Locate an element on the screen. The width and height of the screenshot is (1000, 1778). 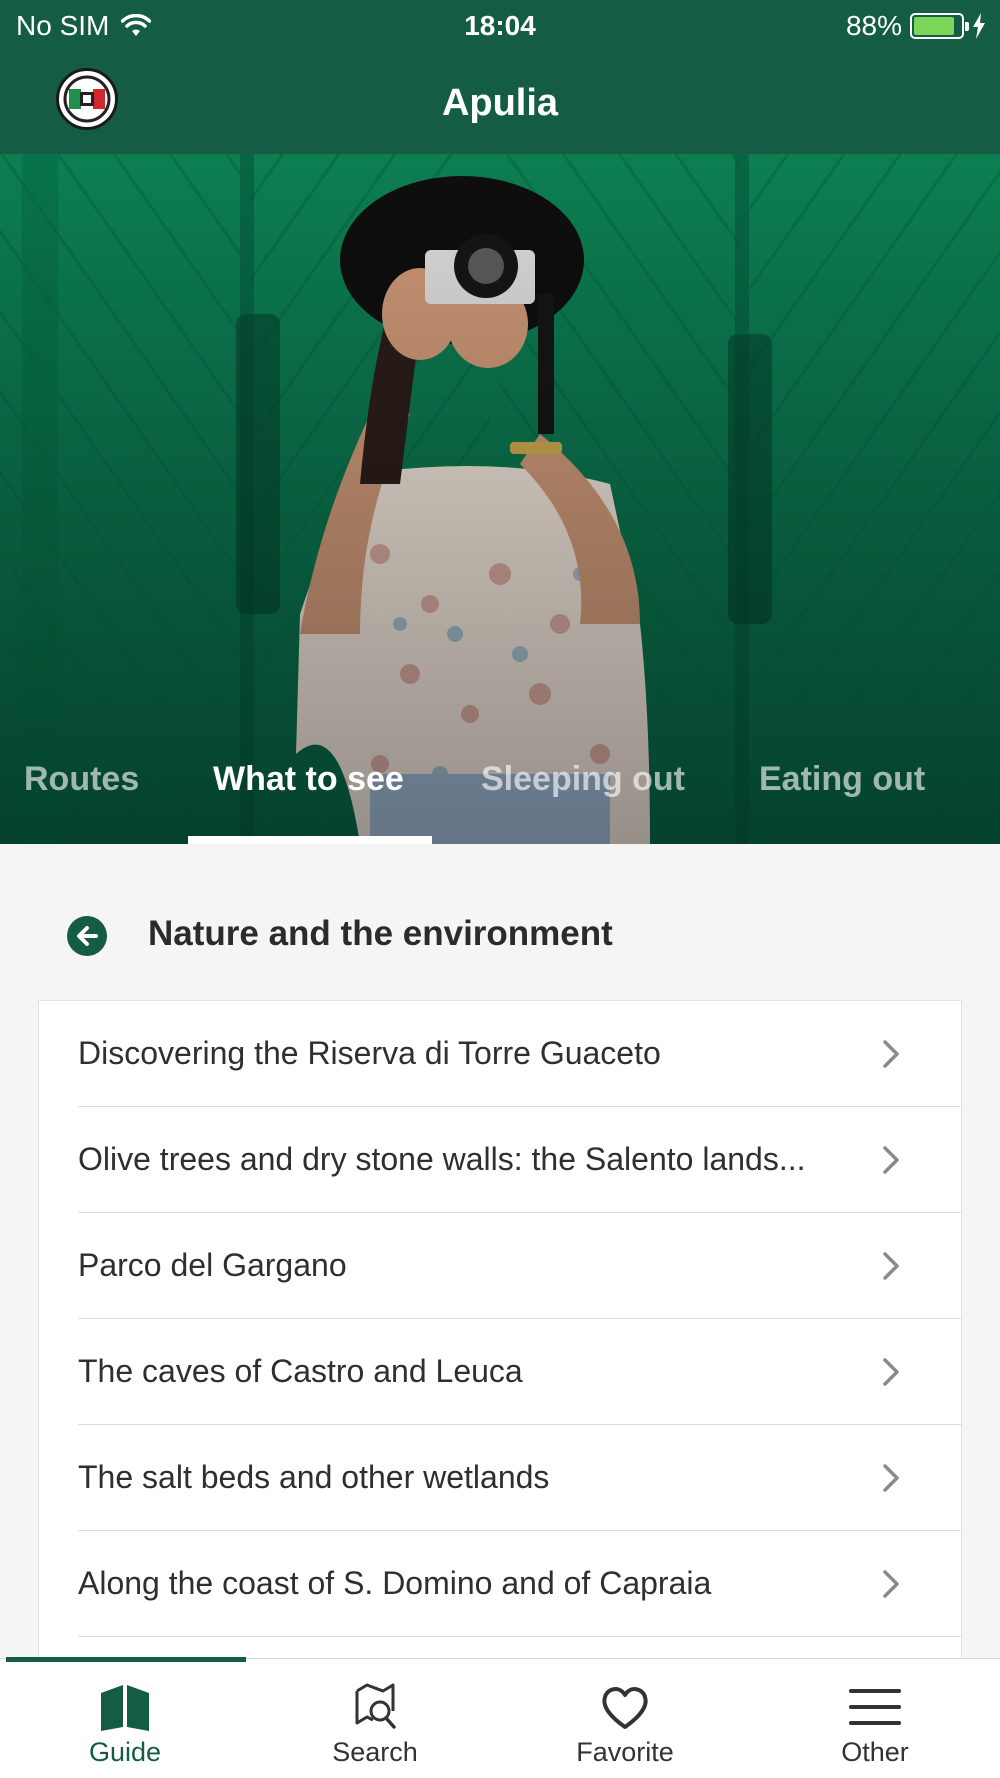
tabbar-search-label: Search is located at coordinates (375, 1752).